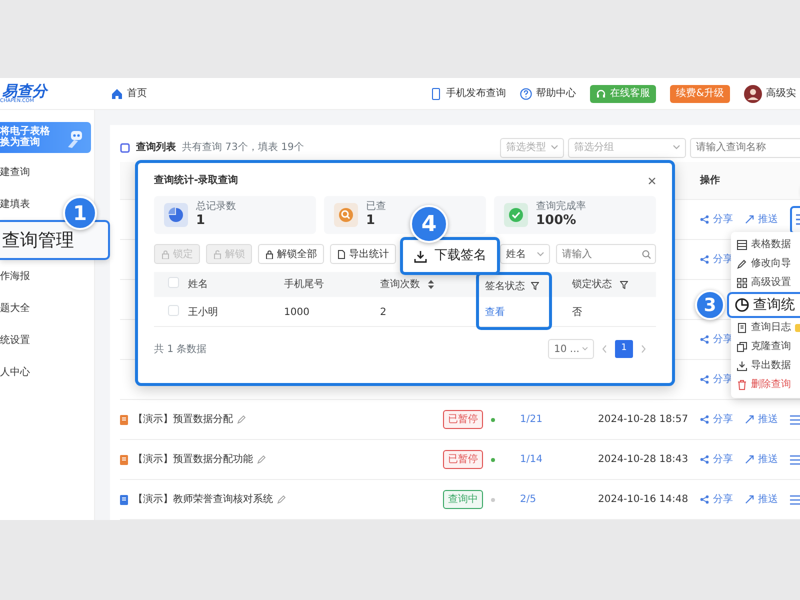 This screenshot has height=600, width=800. I want to click on status-tag: 查询中, so click(463, 499).